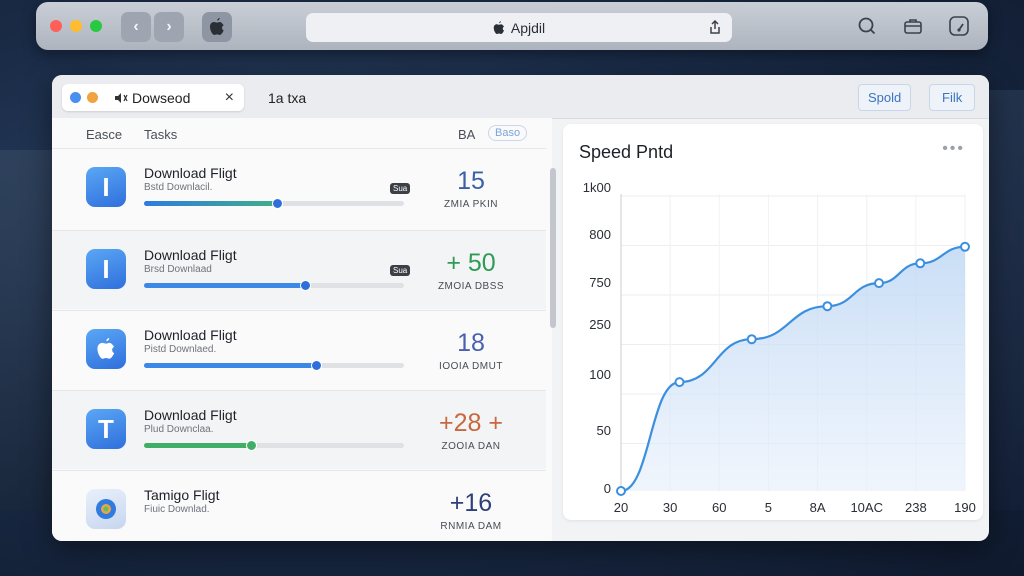  Describe the element at coordinates (471, 366) in the screenshot. I see `speed-unit-label: IOOIA DMUT` at that location.